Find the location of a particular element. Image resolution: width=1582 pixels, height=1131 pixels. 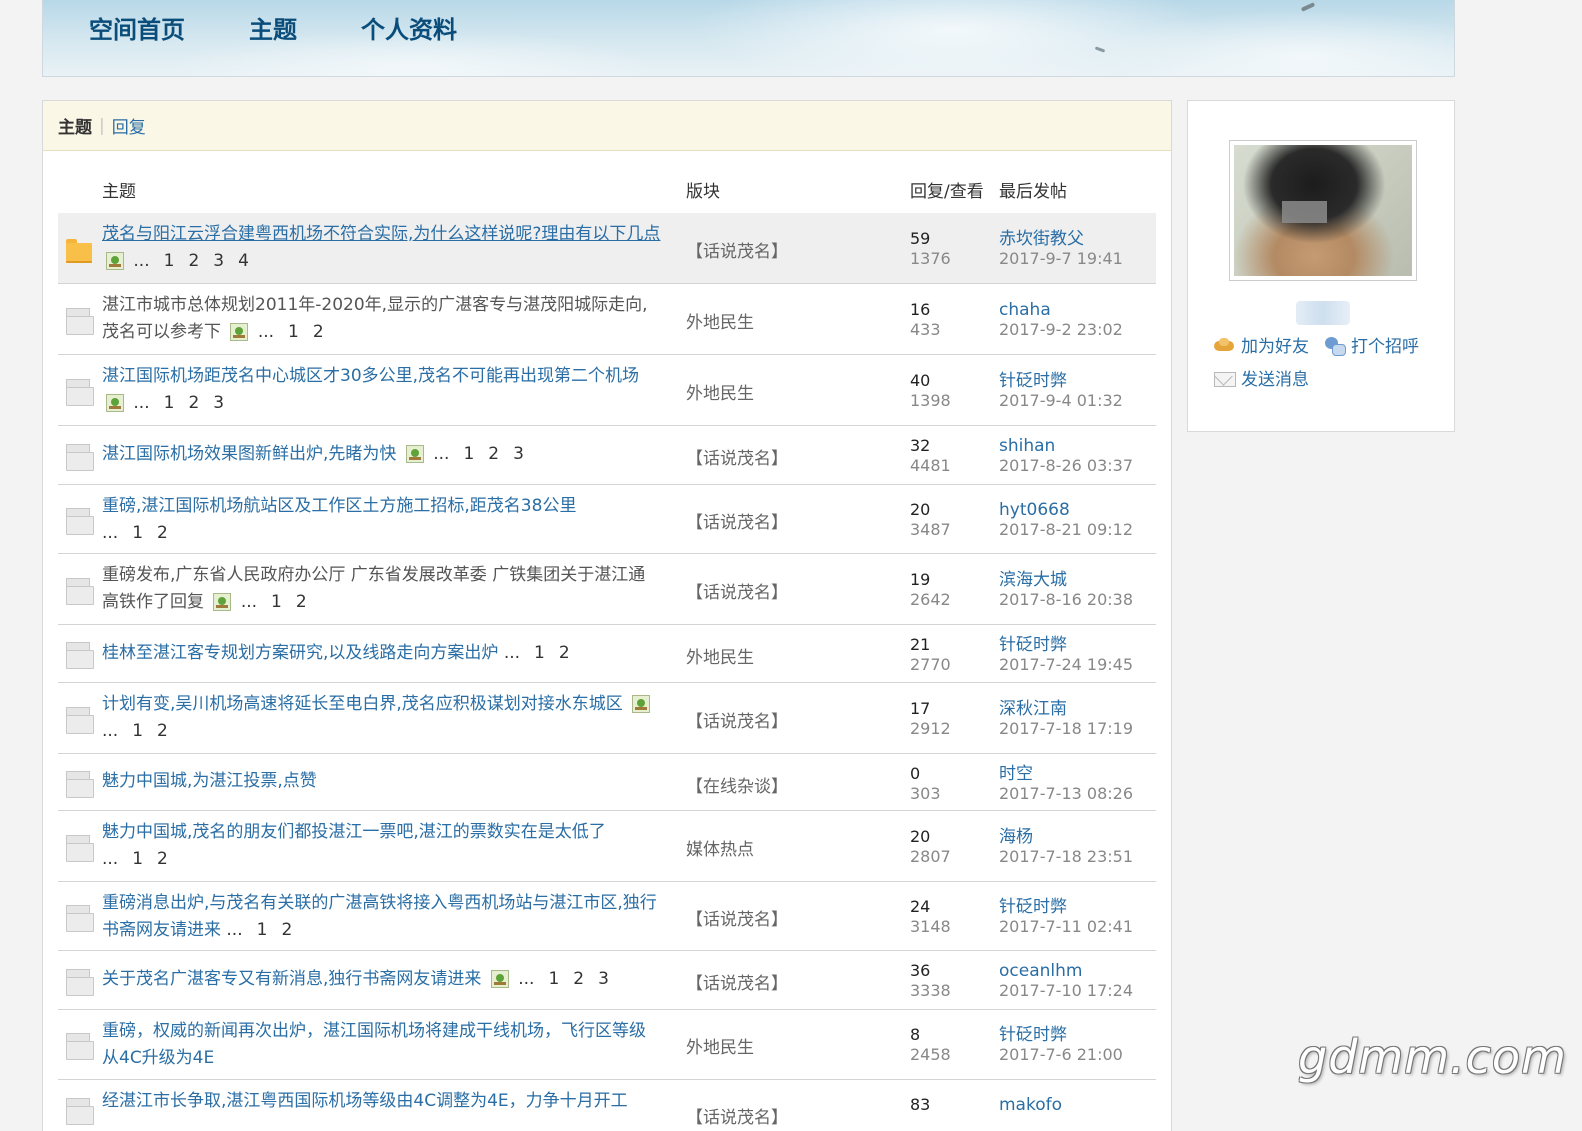

topic-title-link: 魅力中国城,为湛江投票,点赞 is located at coordinates (382, 781).